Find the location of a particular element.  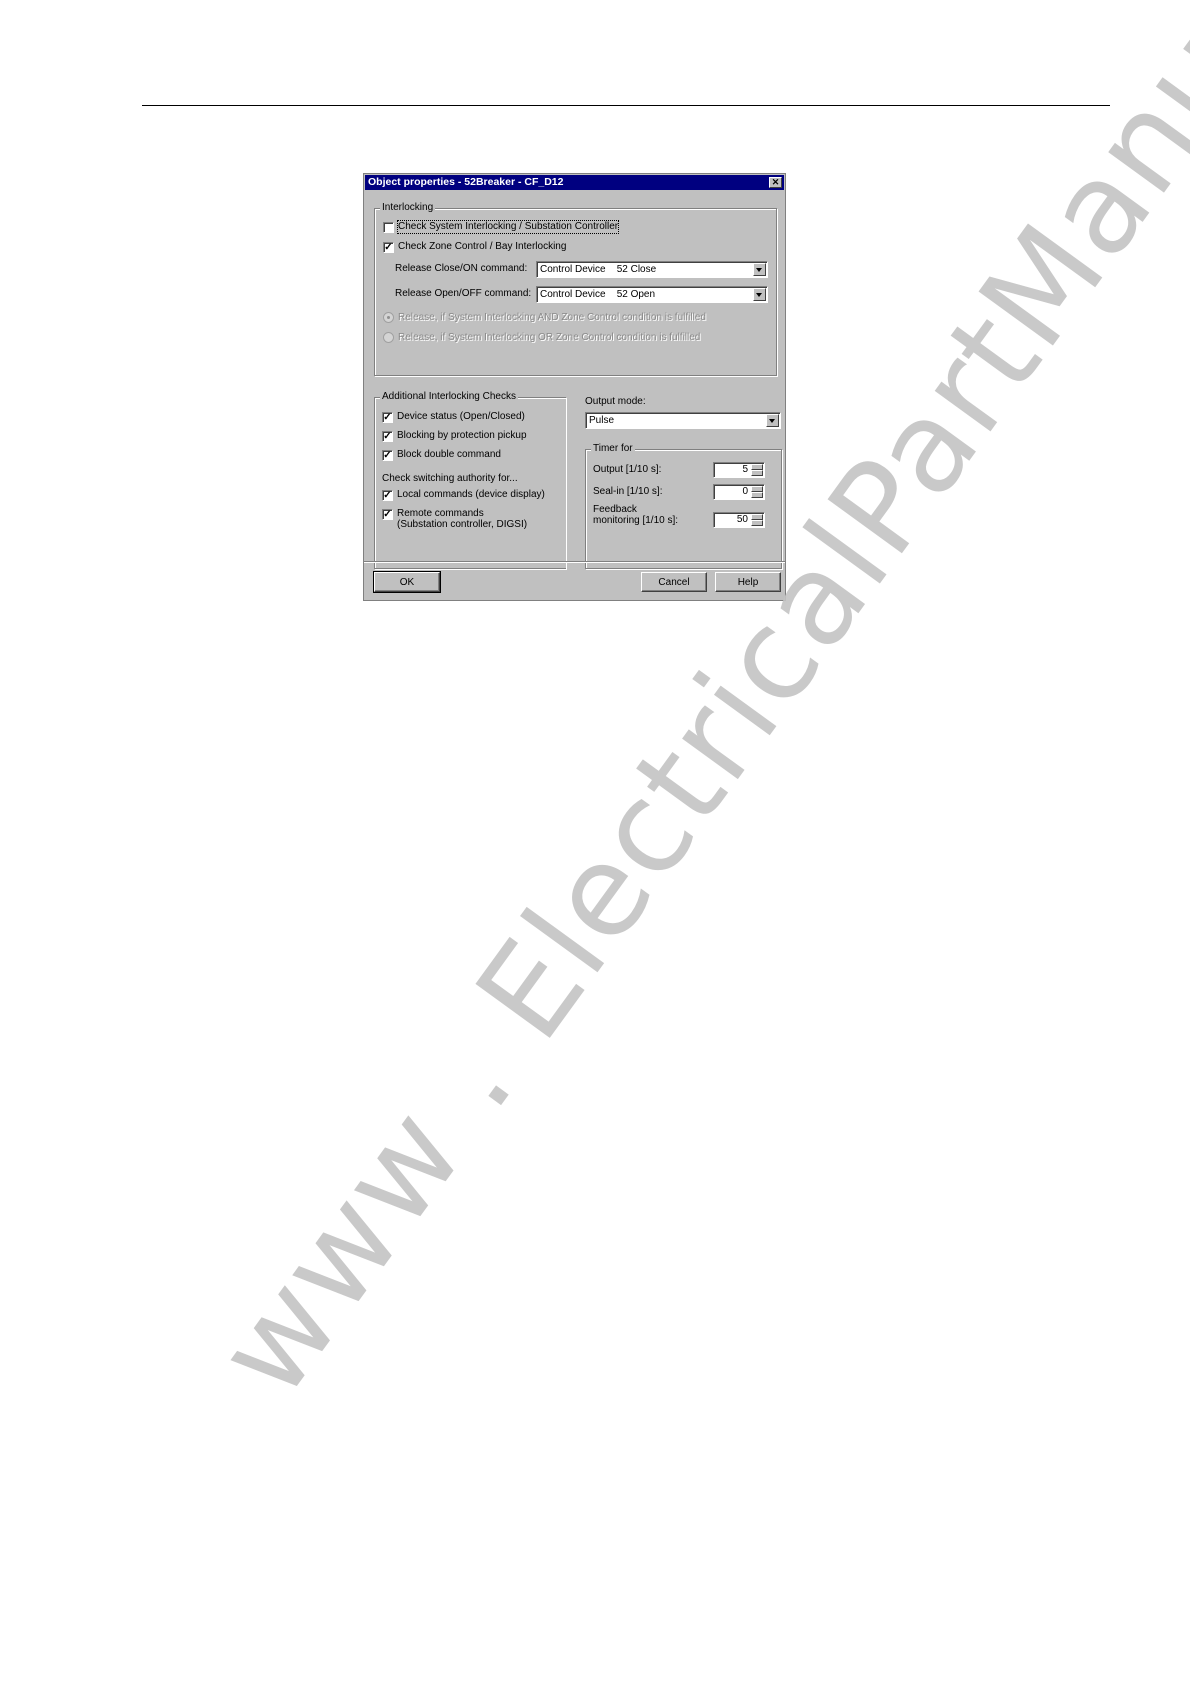

release-or-radio is located at coordinates (388, 337).